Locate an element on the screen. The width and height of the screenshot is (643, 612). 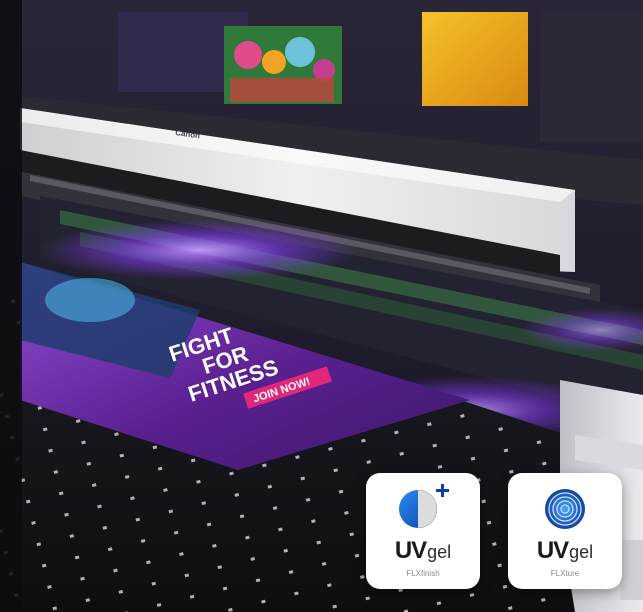
wall-panel-right is located at coordinates (591, 77).